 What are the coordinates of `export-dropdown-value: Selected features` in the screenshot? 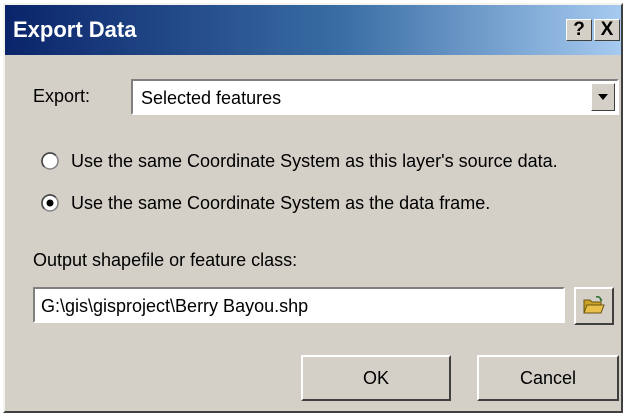 It's located at (211, 98).